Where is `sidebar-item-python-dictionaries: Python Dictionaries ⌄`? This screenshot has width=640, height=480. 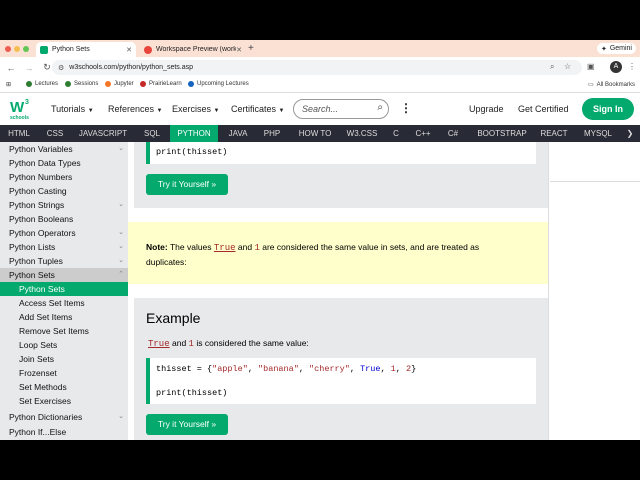 sidebar-item-python-dictionaries: Python Dictionaries ⌄ is located at coordinates (64, 417).